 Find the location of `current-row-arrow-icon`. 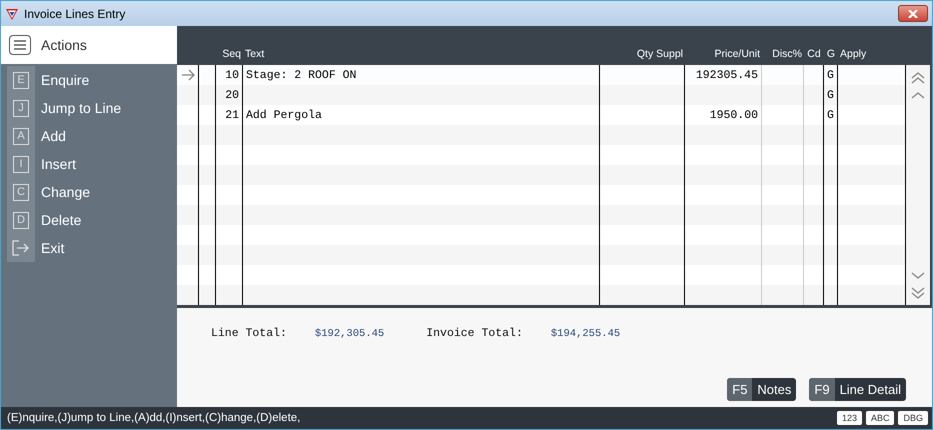

current-row-arrow-icon is located at coordinates (187, 75).